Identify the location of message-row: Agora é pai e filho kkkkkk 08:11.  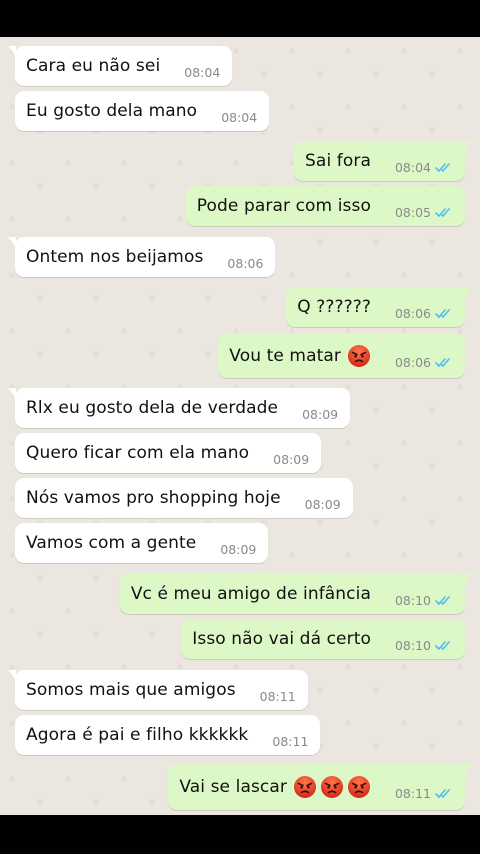
(168, 735).